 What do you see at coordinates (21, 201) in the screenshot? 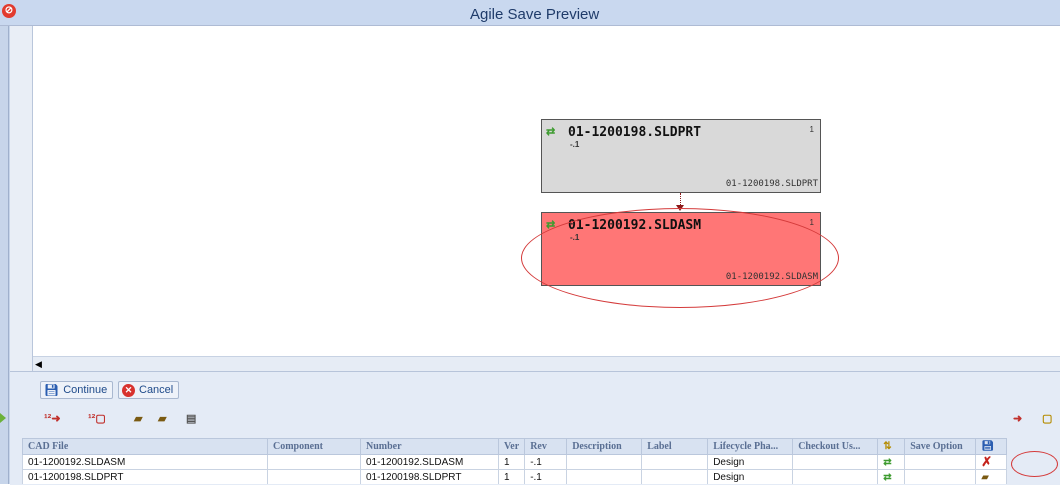
I see `canvas-left-gutter` at bounding box center [21, 201].